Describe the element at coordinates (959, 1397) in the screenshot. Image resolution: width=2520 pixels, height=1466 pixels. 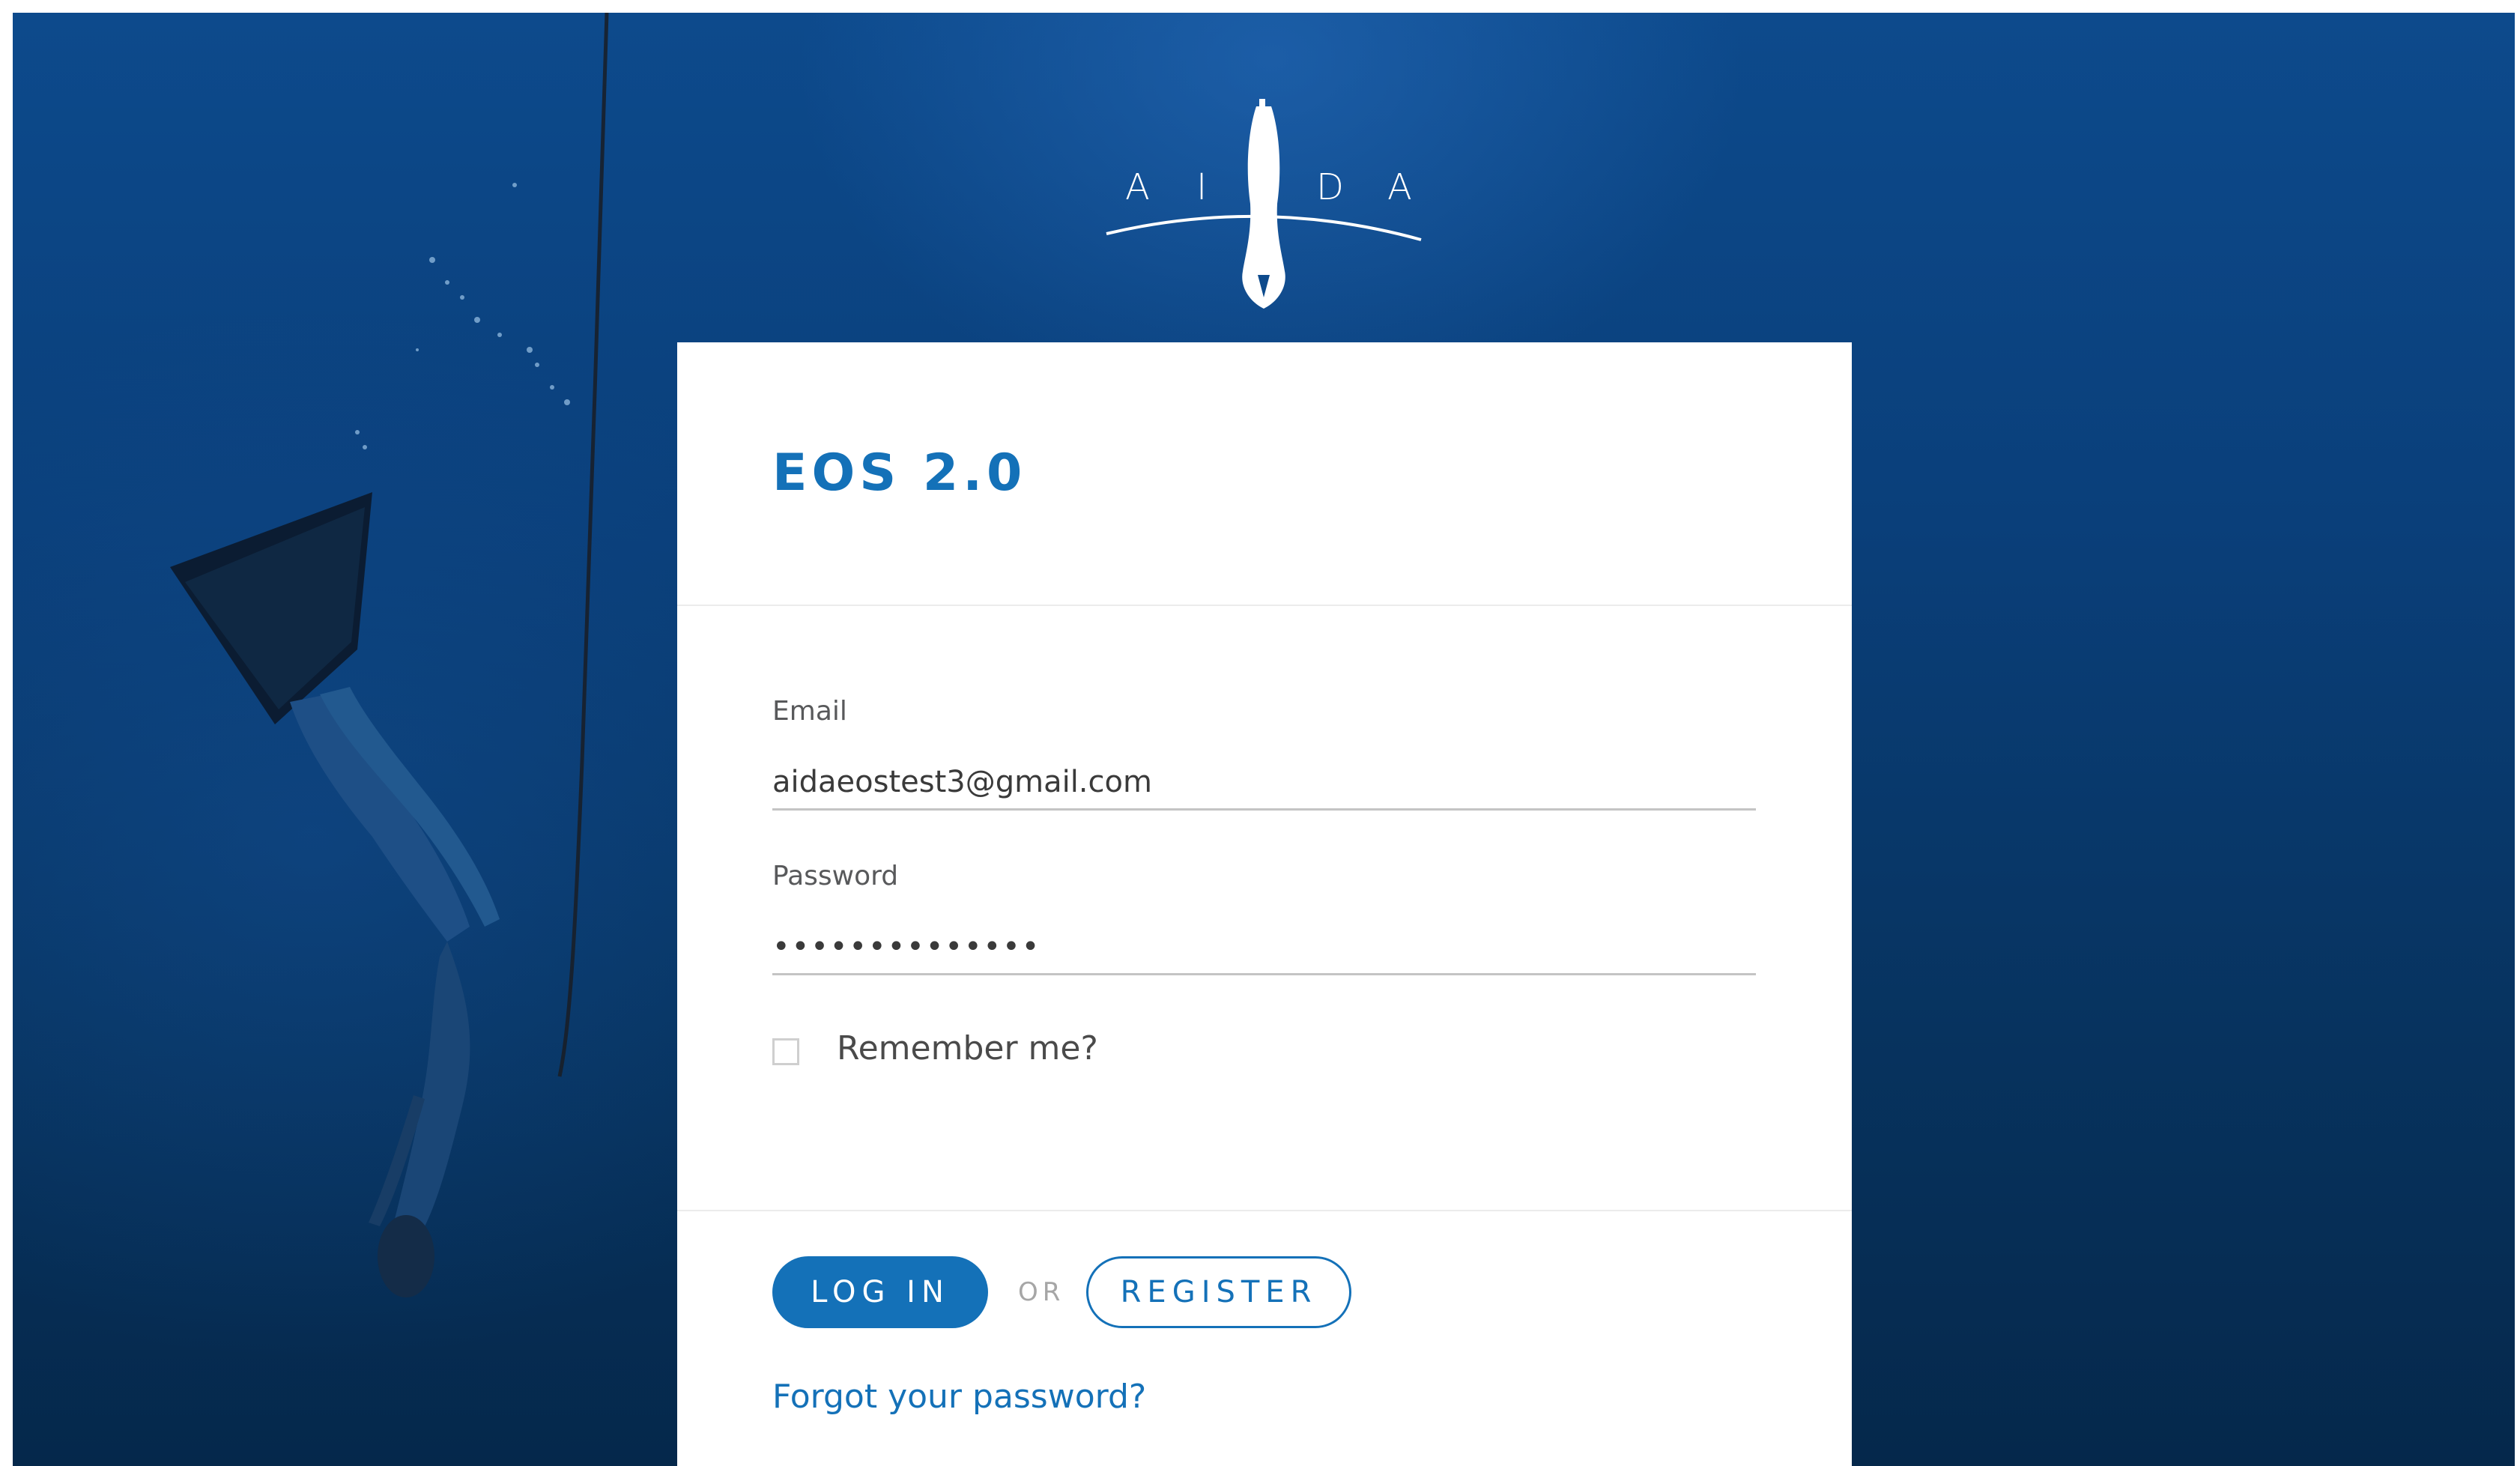
I see `forgot-password-link: Forgot your password?` at that location.